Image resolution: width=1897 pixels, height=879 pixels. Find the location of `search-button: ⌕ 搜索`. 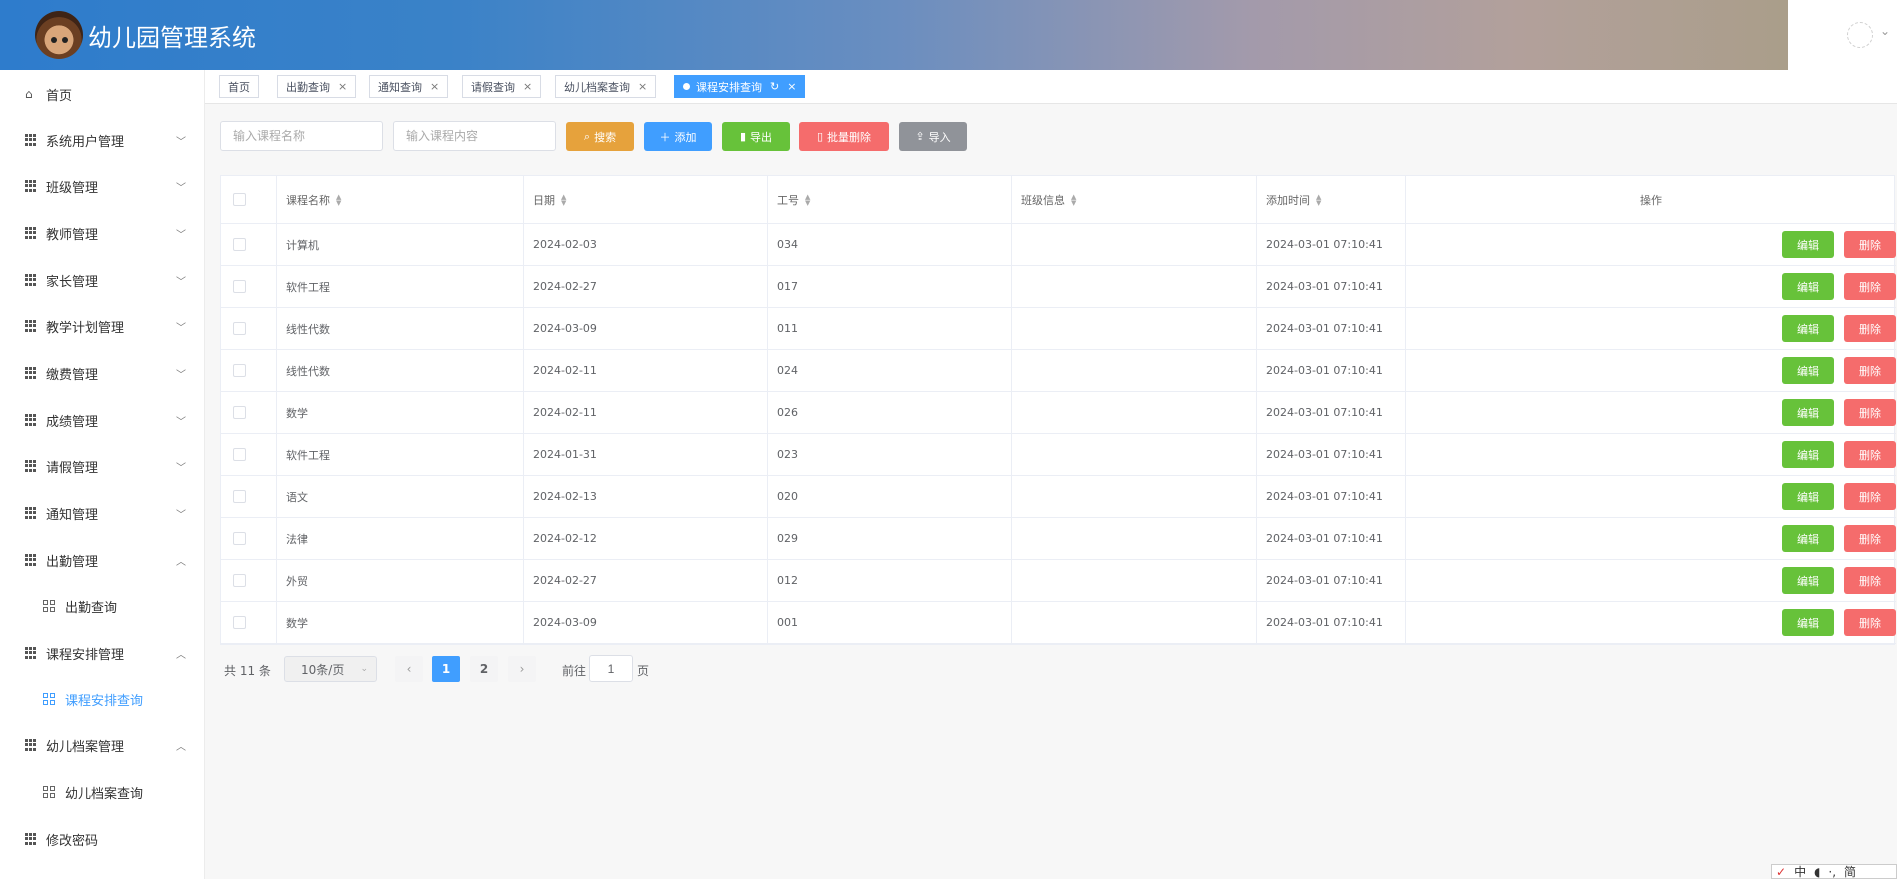

search-button: ⌕ 搜索 is located at coordinates (600, 136).